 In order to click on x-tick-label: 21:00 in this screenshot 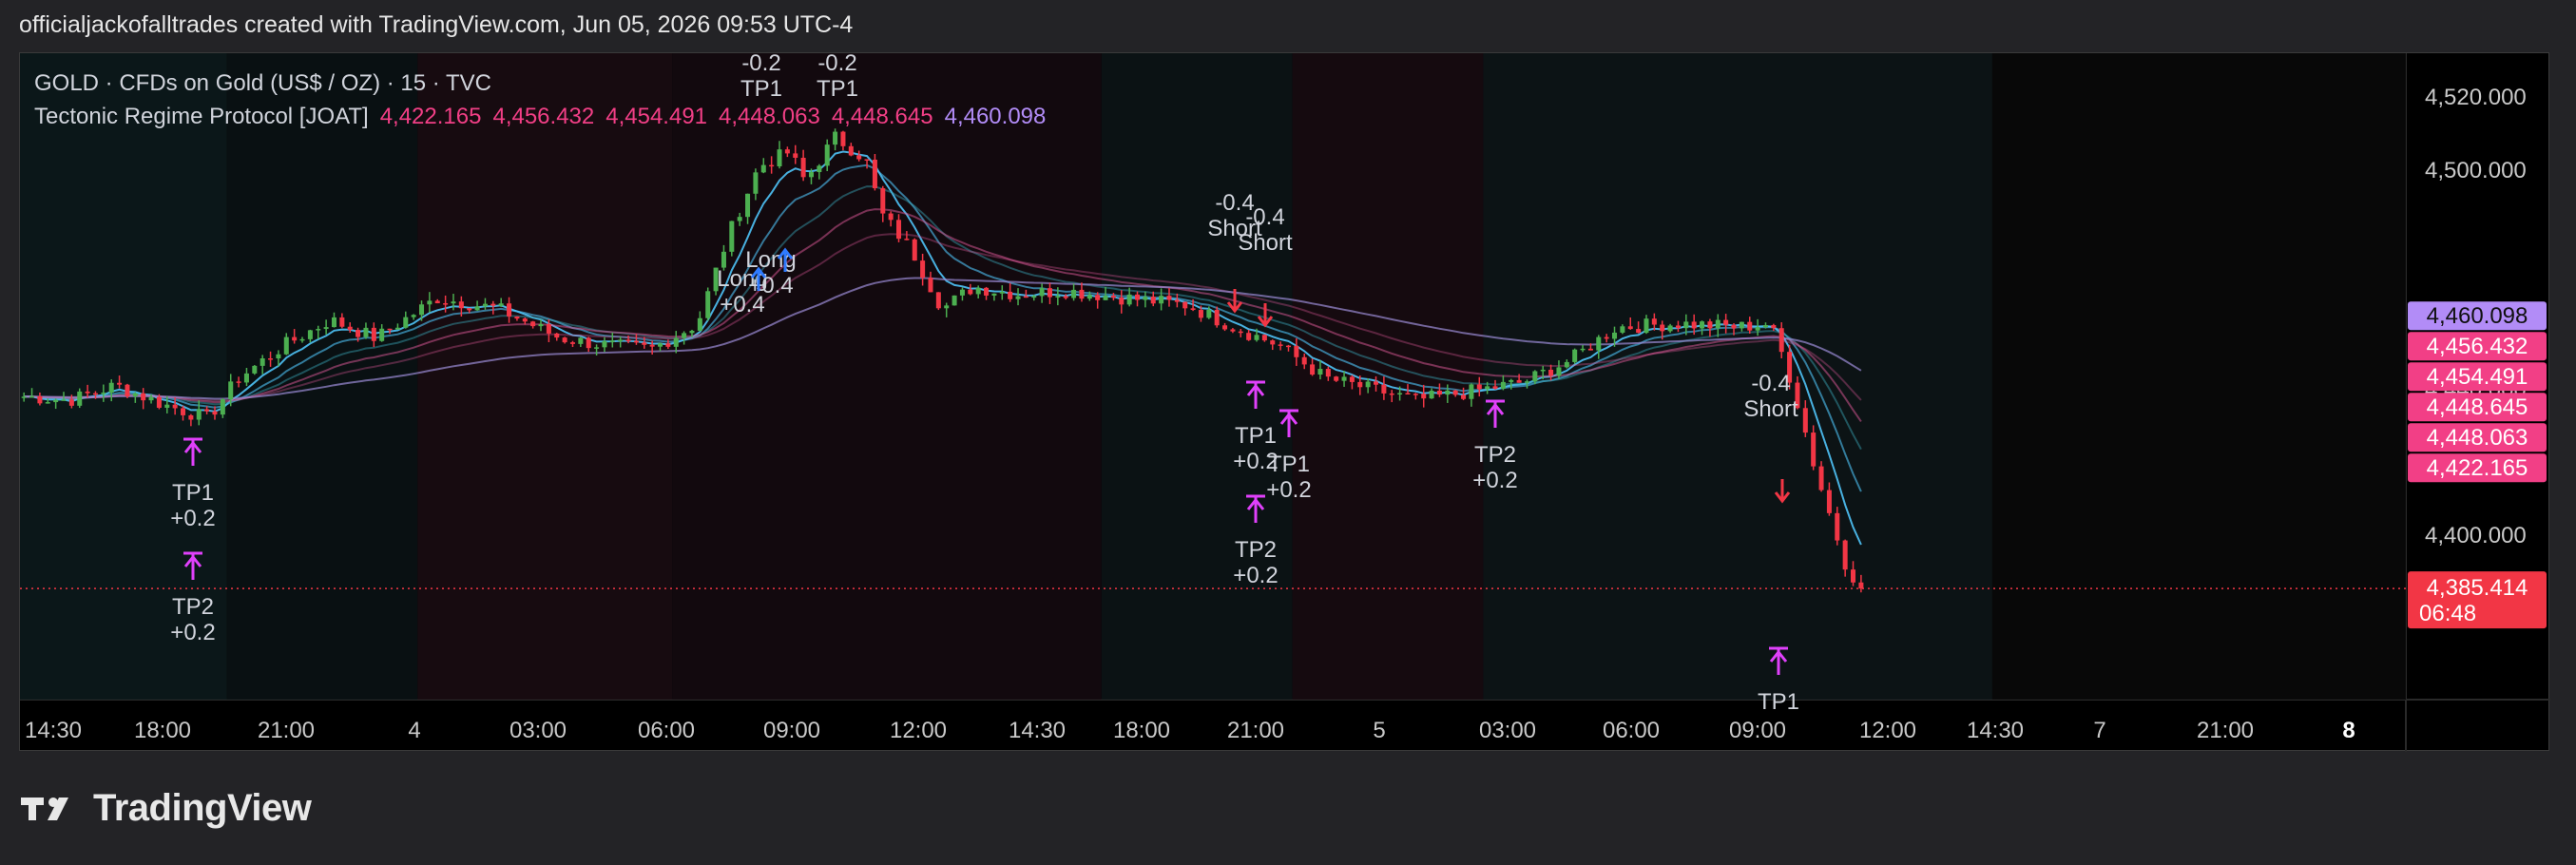, I will do `click(1256, 730)`.